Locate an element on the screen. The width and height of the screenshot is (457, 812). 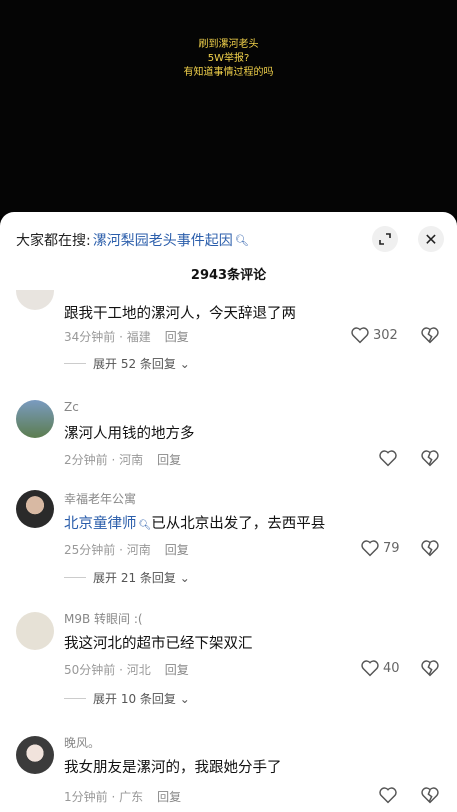
comment-text: 我这河北的超市已经下架双汇 is located at coordinates (158, 644).